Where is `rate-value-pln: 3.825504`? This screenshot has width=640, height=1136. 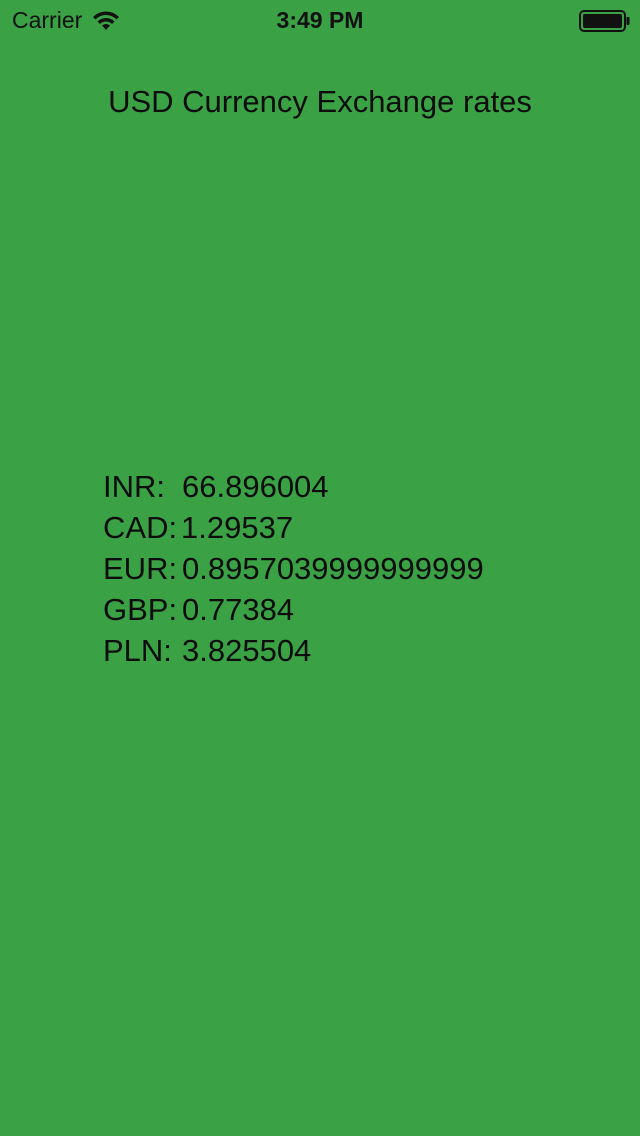 rate-value-pln: 3.825504 is located at coordinates (247, 650).